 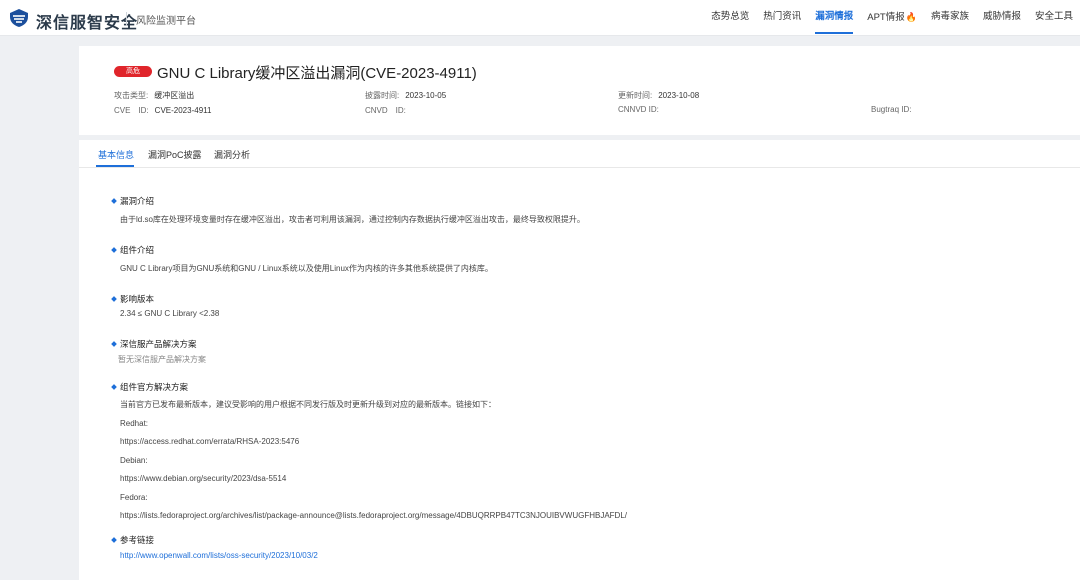 I want to click on detail-tabs: 基本信息 漏洞PoC披露 漏洞分析, so click(x=579, y=154).